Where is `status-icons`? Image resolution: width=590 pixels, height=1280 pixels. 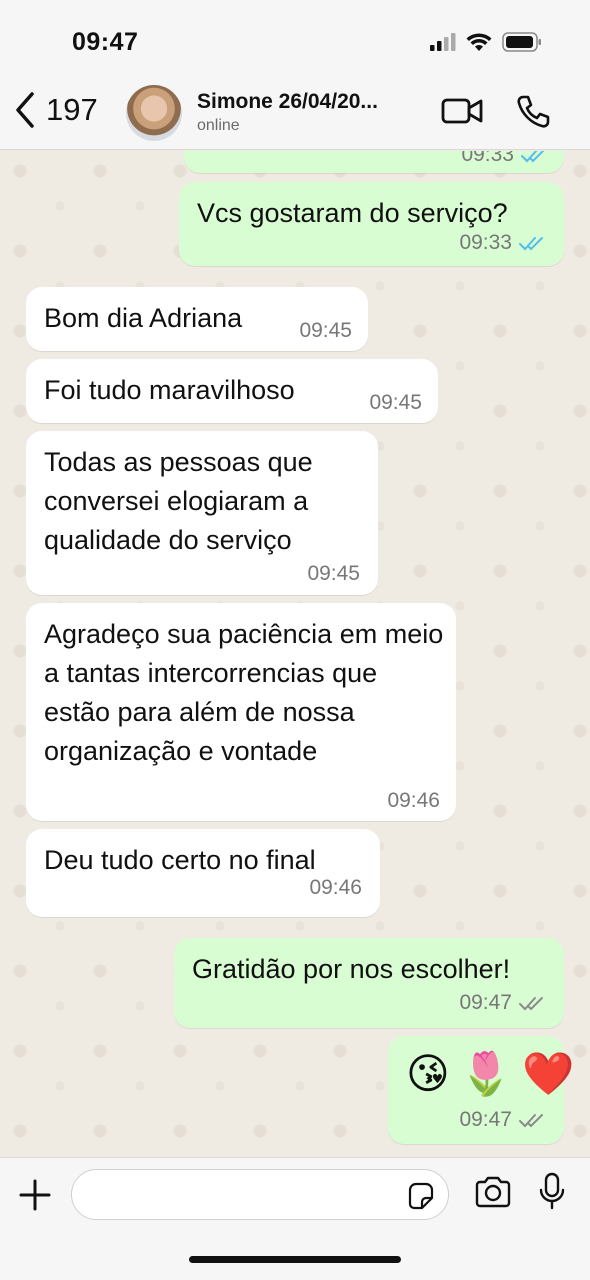 status-icons is located at coordinates (486, 42).